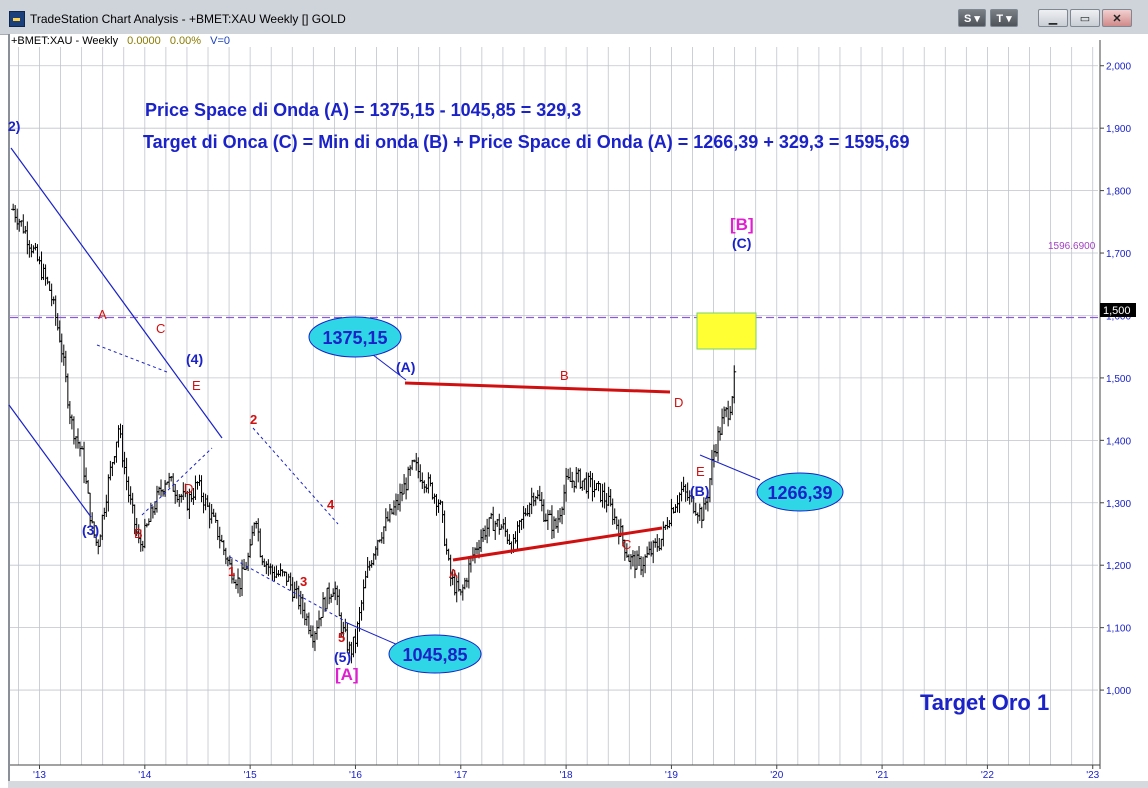 The image size is (1148, 788). I want to click on x-tick-label: '21, so click(882, 775).